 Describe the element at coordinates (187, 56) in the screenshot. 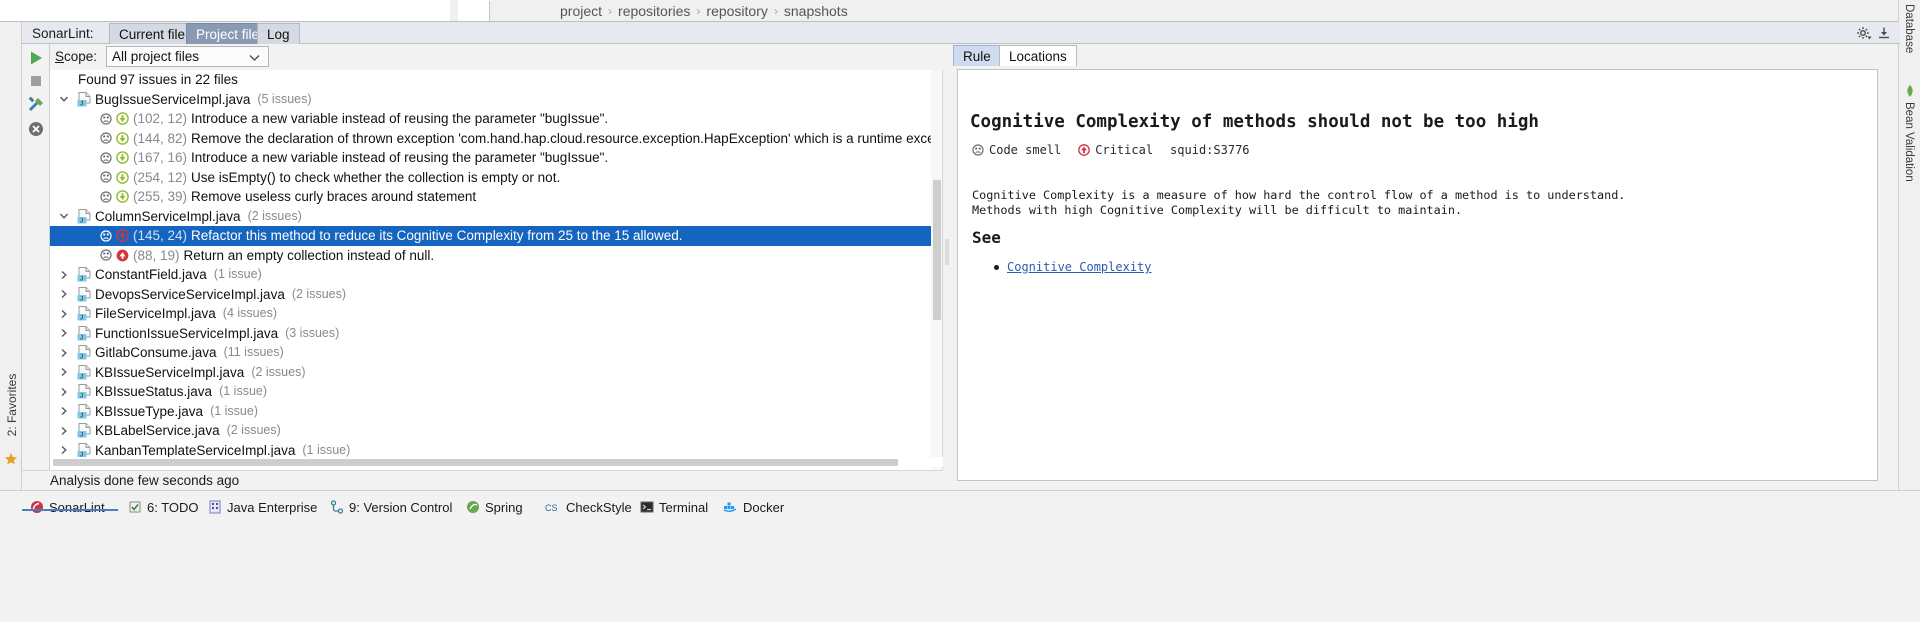

I see `scope-dropdown: All project files` at that location.